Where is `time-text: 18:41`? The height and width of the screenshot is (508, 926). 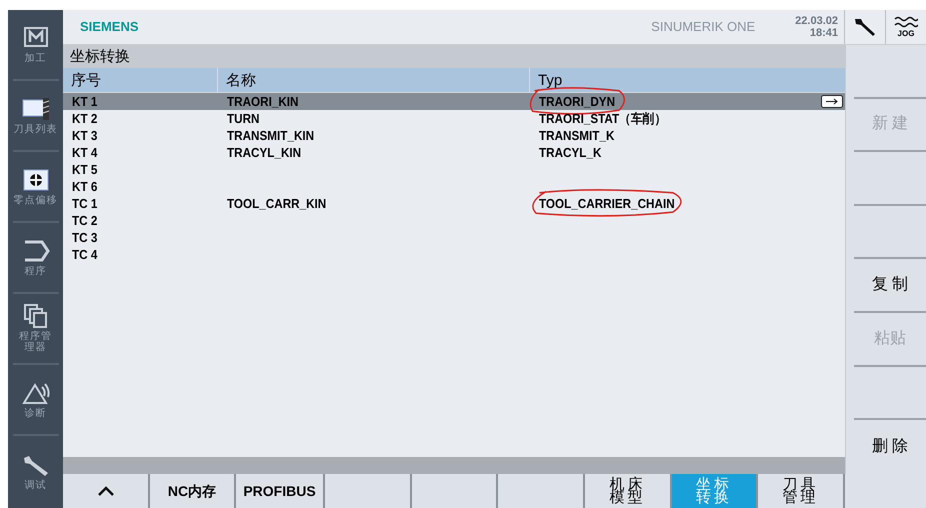
time-text: 18:41 is located at coordinates (824, 33).